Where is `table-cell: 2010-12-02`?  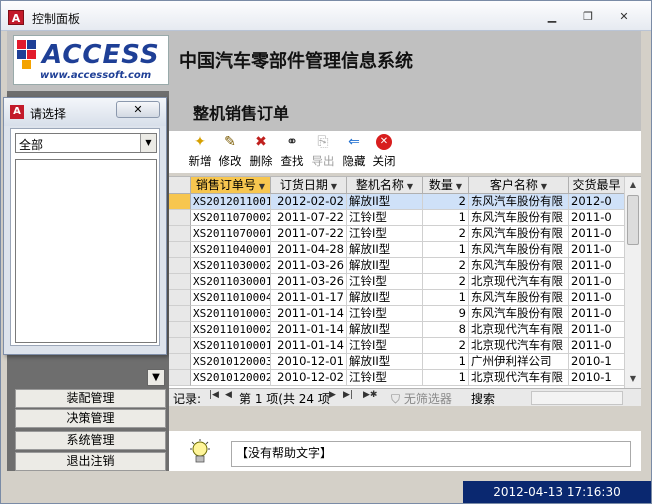 table-cell: 2010-12-02 is located at coordinates (309, 378).